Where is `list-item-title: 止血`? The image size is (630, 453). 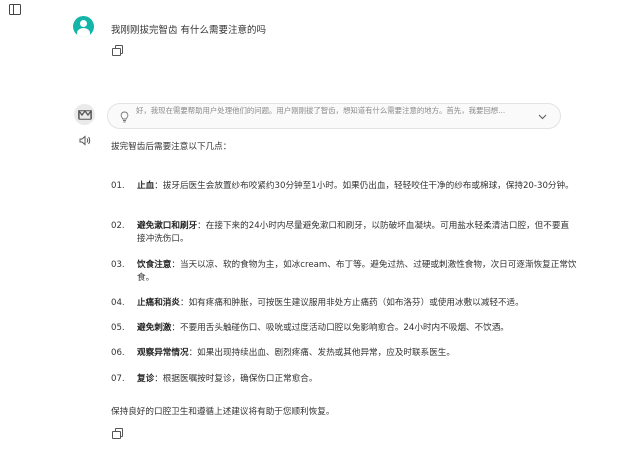 list-item-title: 止血 is located at coordinates (146, 186).